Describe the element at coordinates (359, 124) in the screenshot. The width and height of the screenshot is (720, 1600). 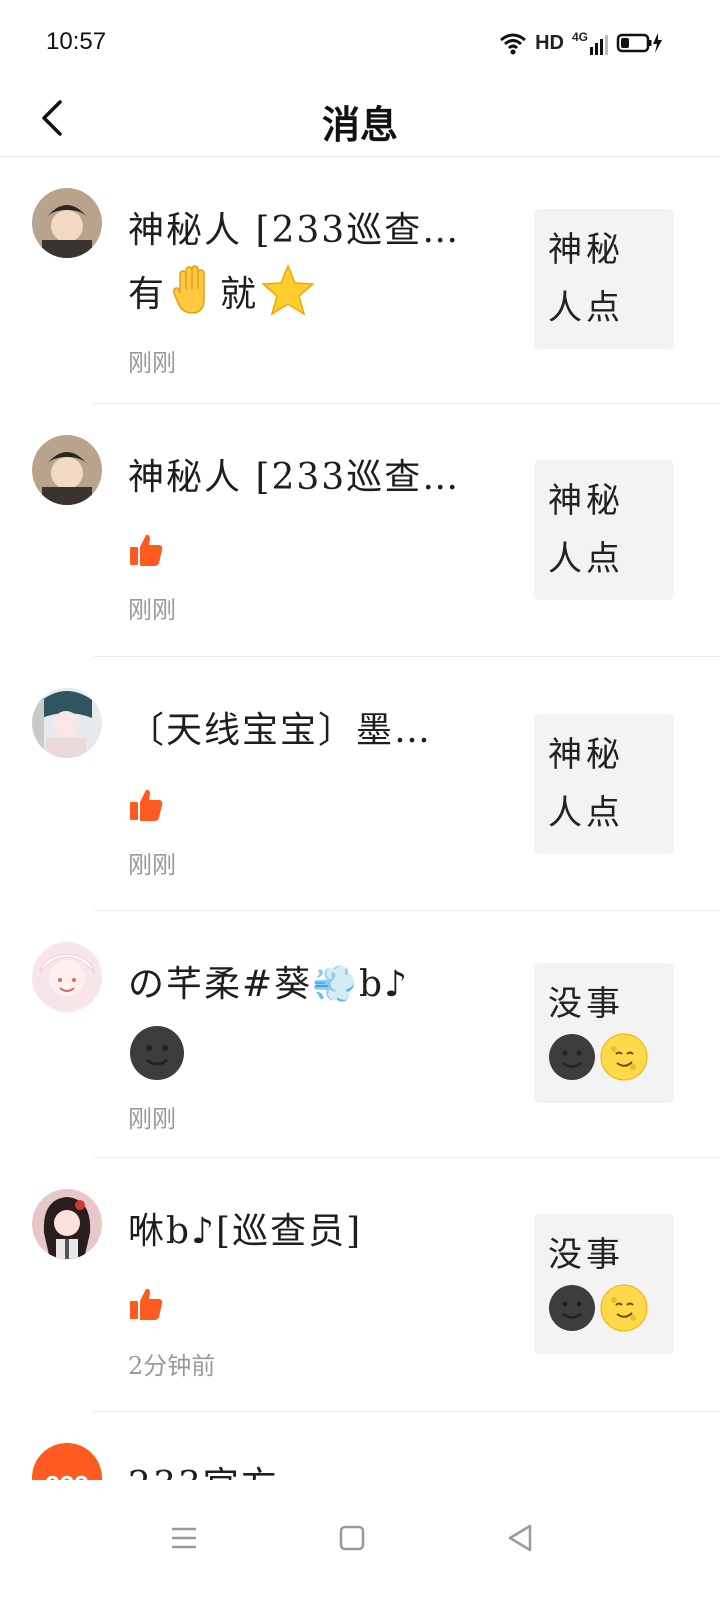
I see `page-title: 消息` at that location.